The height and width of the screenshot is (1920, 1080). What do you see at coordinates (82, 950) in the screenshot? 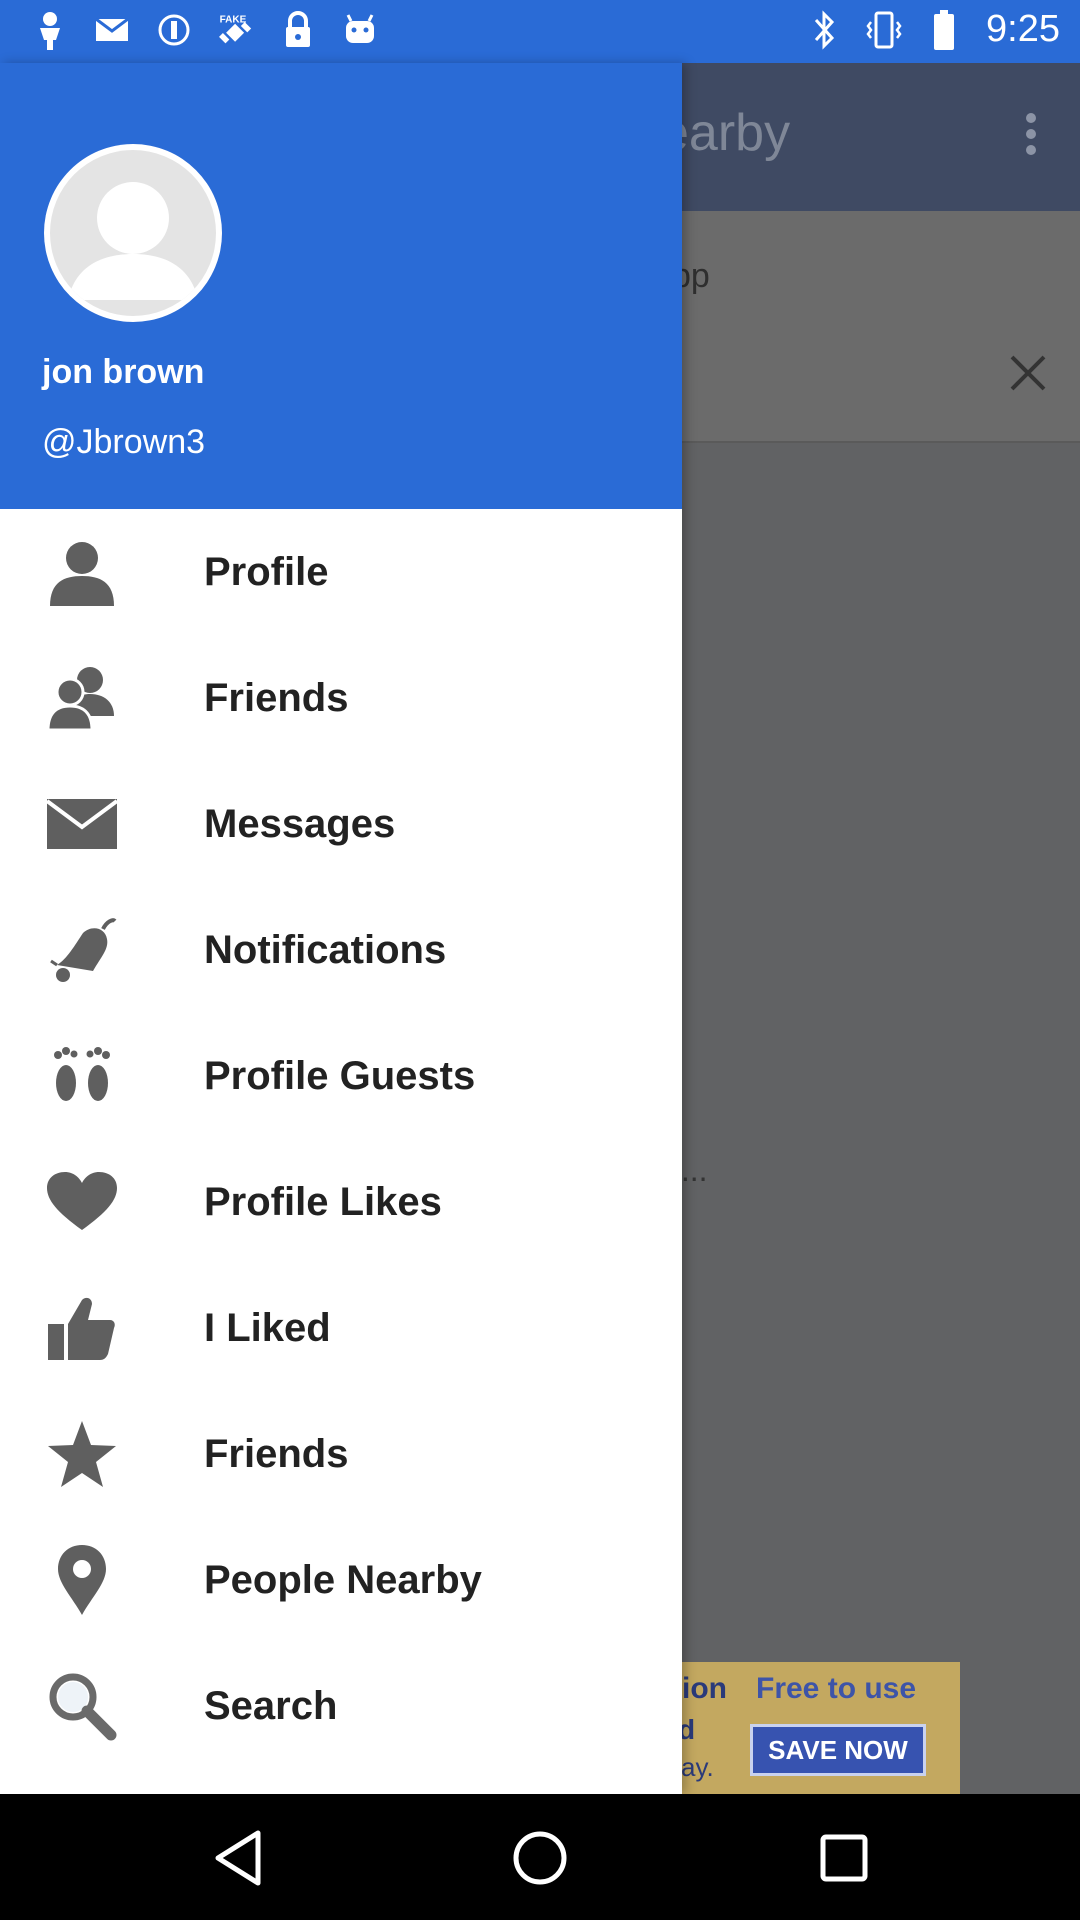
I see `bell-icon` at bounding box center [82, 950].